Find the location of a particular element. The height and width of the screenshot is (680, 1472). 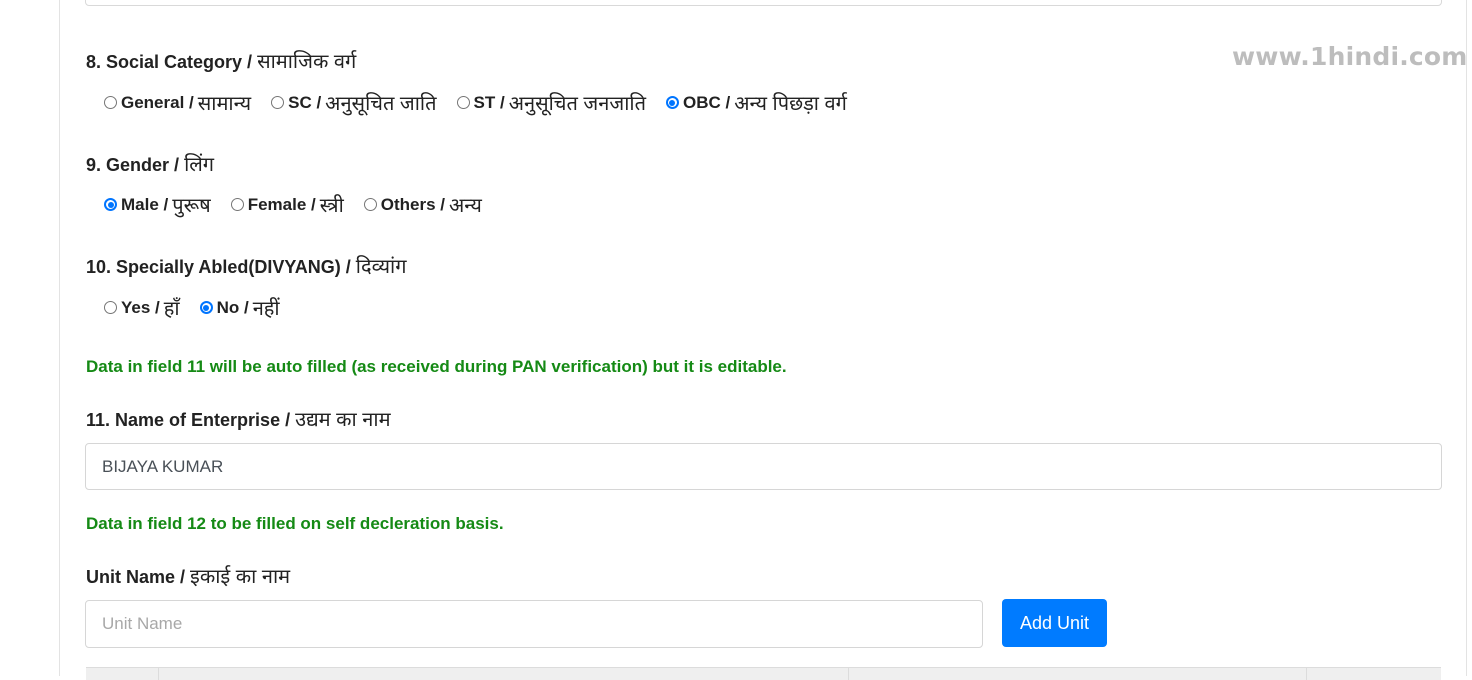

radio-obc: OBC / अन्य पिछड़ा वर्ग is located at coordinates (756, 102).